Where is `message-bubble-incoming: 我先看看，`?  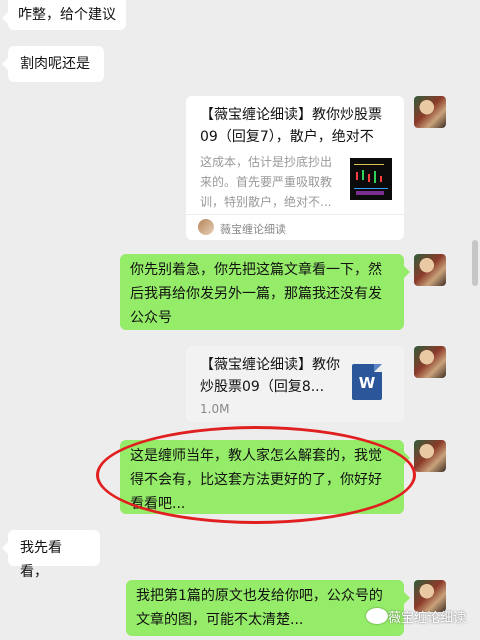
message-bubble-incoming: 我先看看， is located at coordinates (51, 555).